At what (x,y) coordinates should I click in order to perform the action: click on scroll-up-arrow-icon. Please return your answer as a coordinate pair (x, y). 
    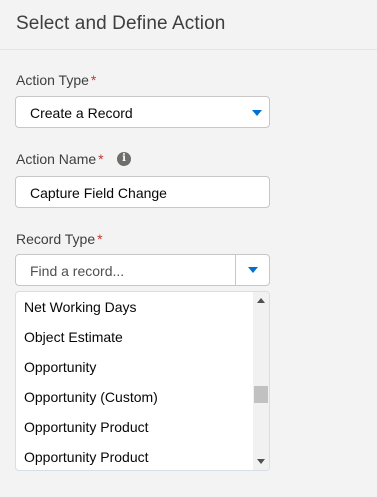
    Looking at the image, I should click on (261, 300).